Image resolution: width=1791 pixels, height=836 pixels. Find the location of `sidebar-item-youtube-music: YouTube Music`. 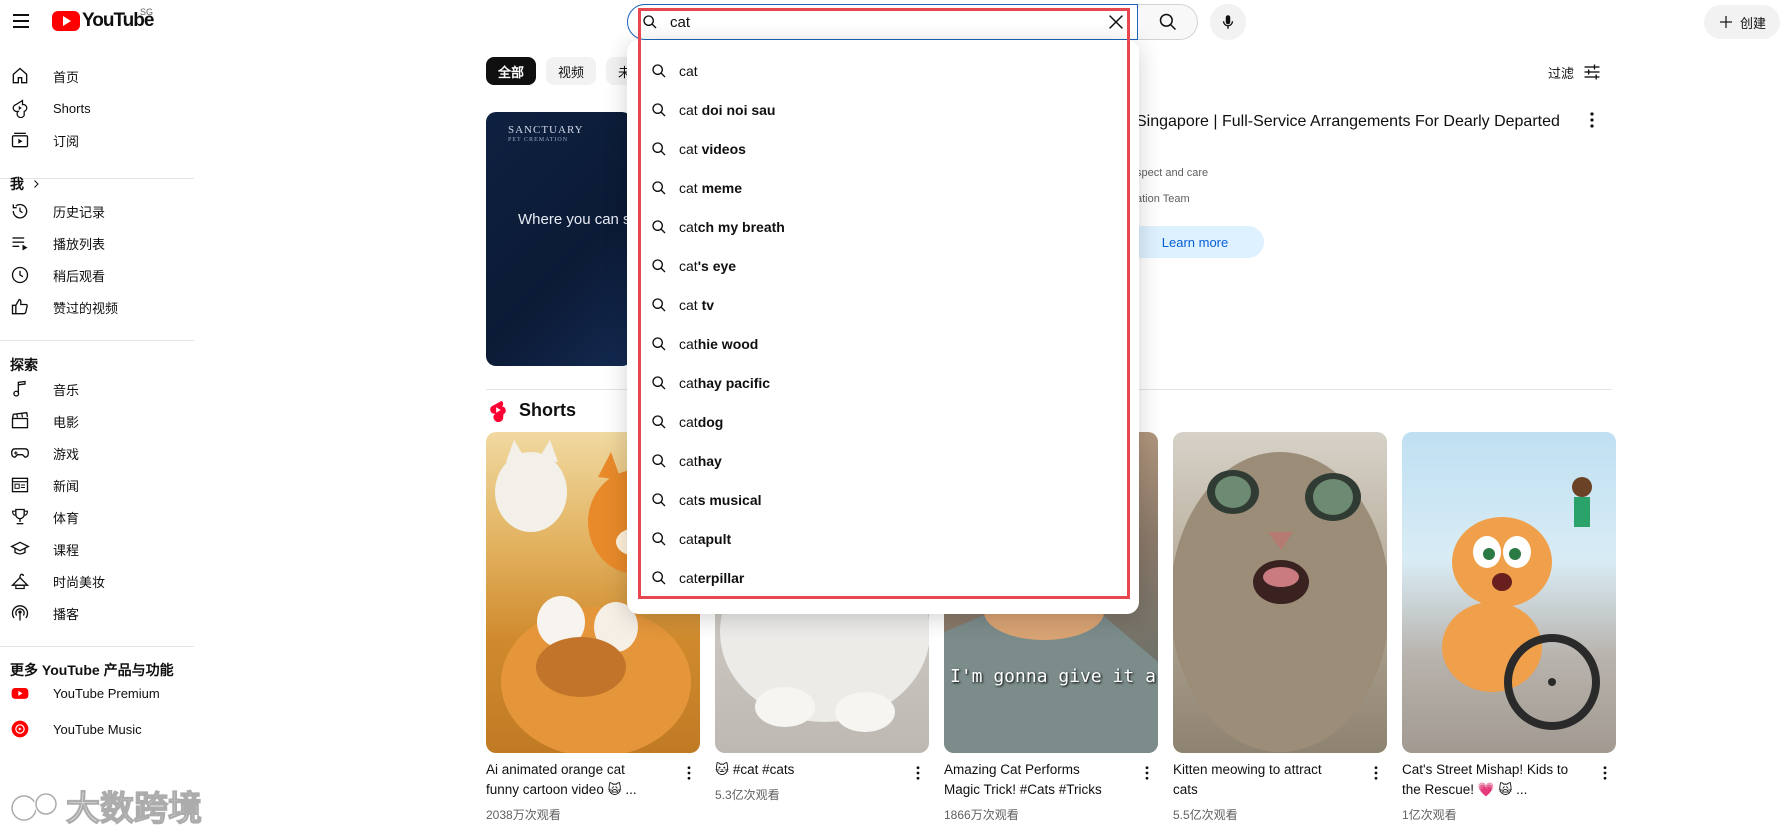

sidebar-item-youtube-music: YouTube Music is located at coordinates (98, 729).